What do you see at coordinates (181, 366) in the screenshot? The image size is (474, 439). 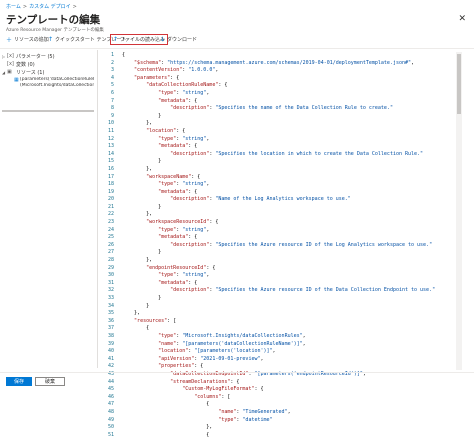 I see `code-text: "properties": {` at bounding box center [181, 366].